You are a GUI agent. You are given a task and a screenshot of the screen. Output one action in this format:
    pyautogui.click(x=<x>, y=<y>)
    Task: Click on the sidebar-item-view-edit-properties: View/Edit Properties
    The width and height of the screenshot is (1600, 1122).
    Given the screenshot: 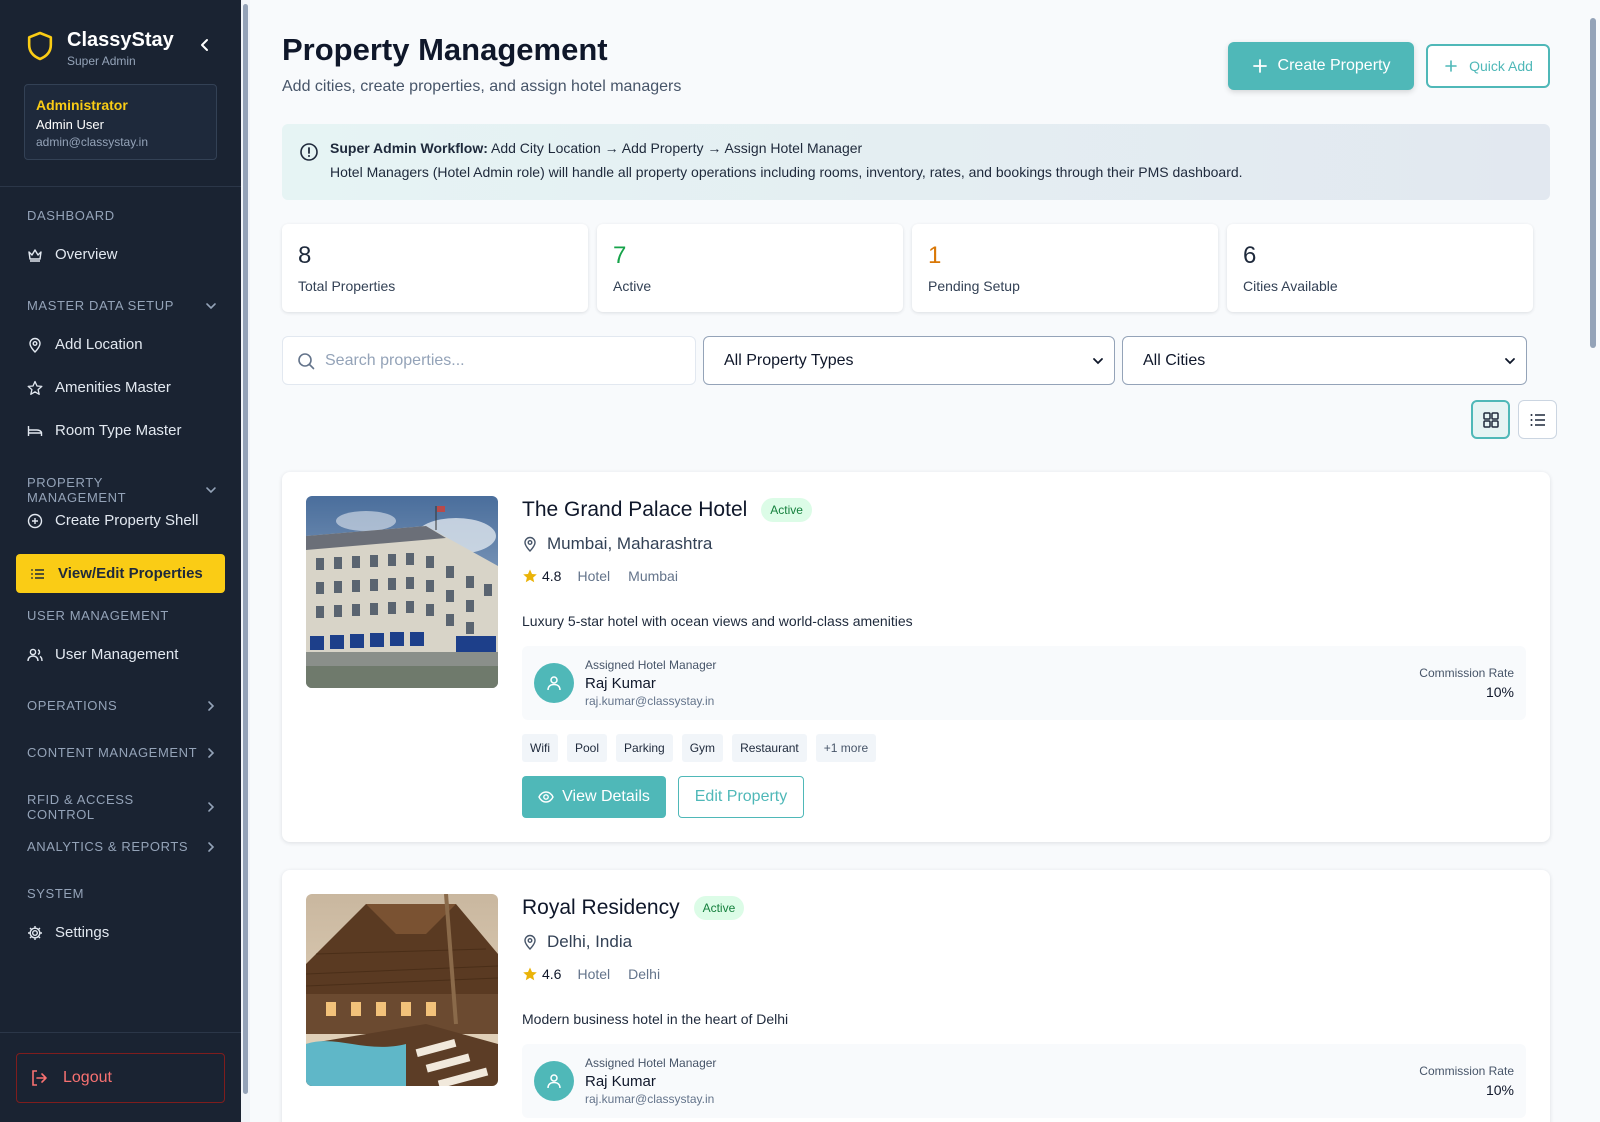 What is the action you would take?
    pyautogui.click(x=120, y=573)
    